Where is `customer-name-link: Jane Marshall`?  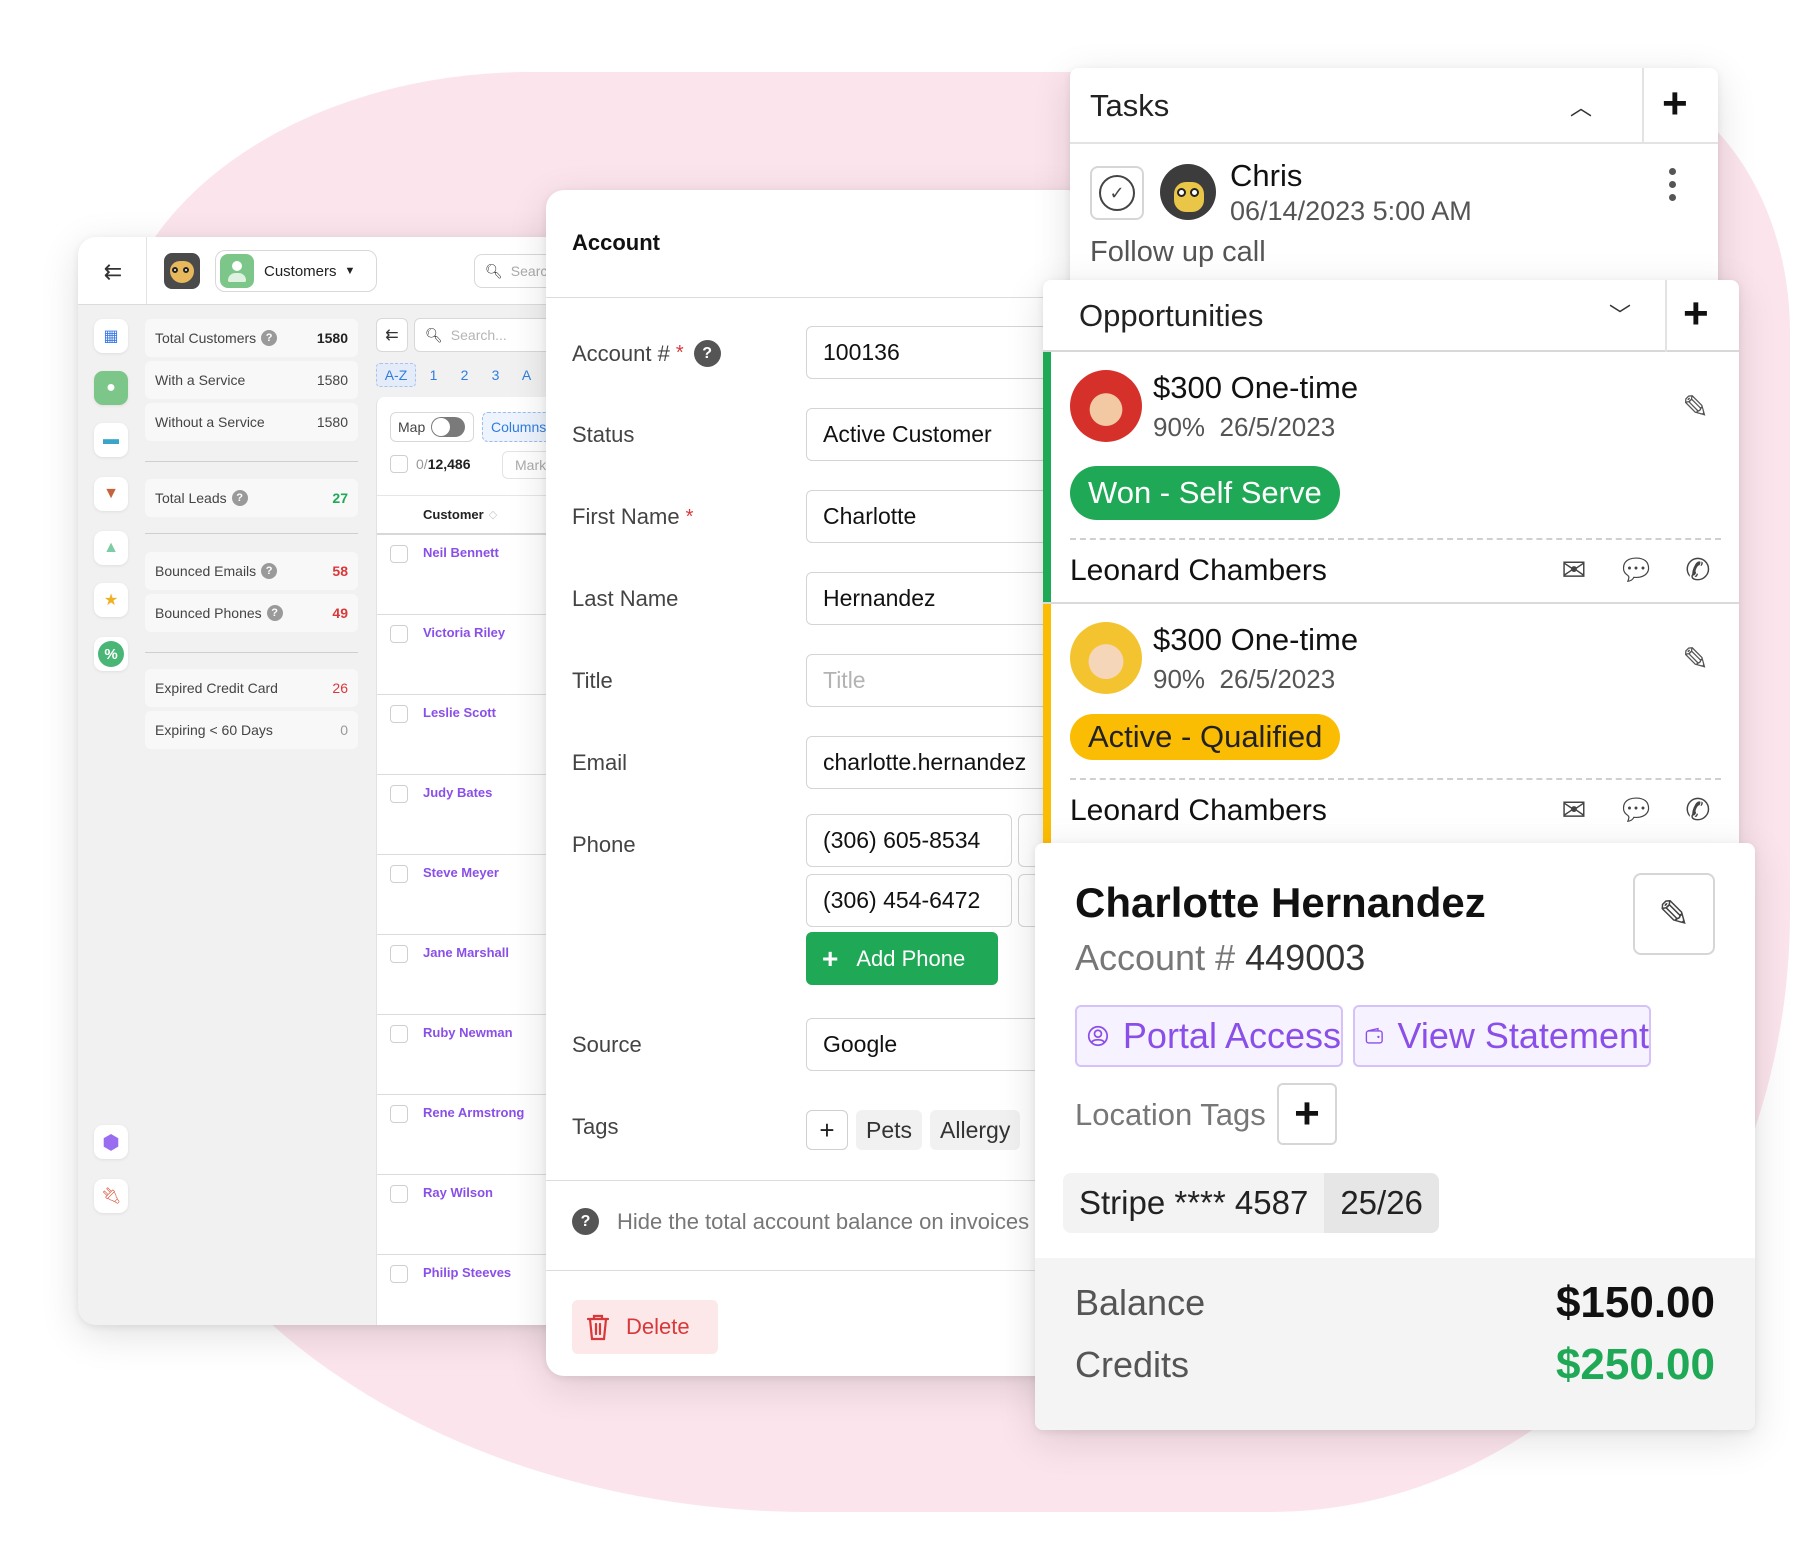 customer-name-link: Jane Marshall is located at coordinates (466, 952).